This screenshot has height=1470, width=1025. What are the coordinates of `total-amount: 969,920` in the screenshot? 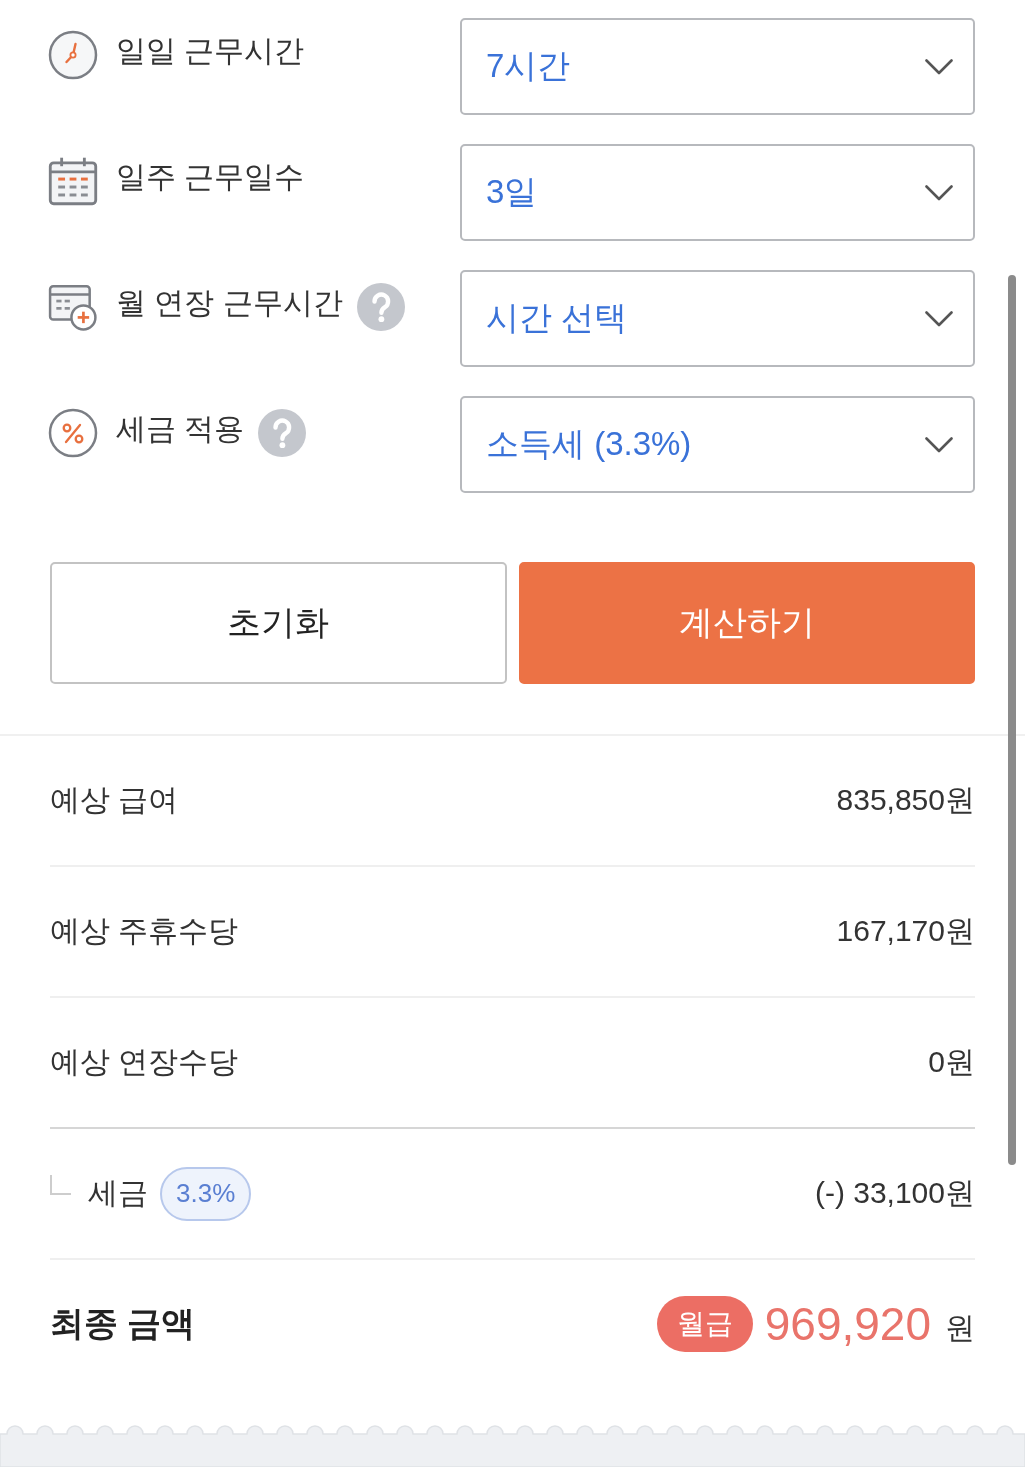 It's located at (847, 1324).